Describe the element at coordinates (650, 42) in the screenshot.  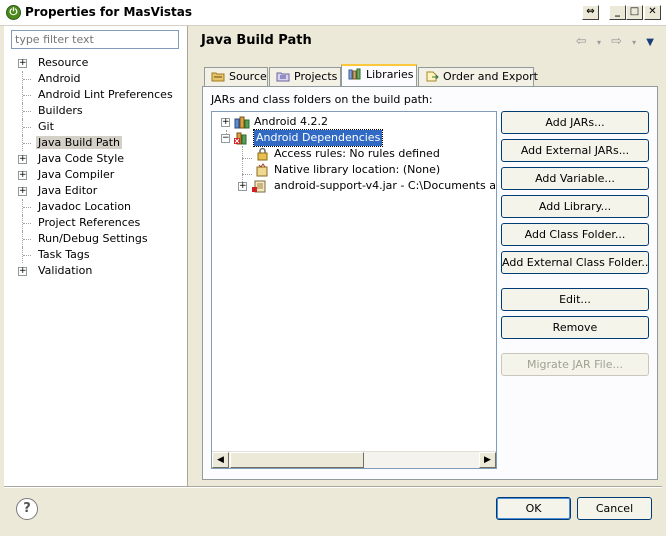
I see `view-menu-icon: ▼` at that location.